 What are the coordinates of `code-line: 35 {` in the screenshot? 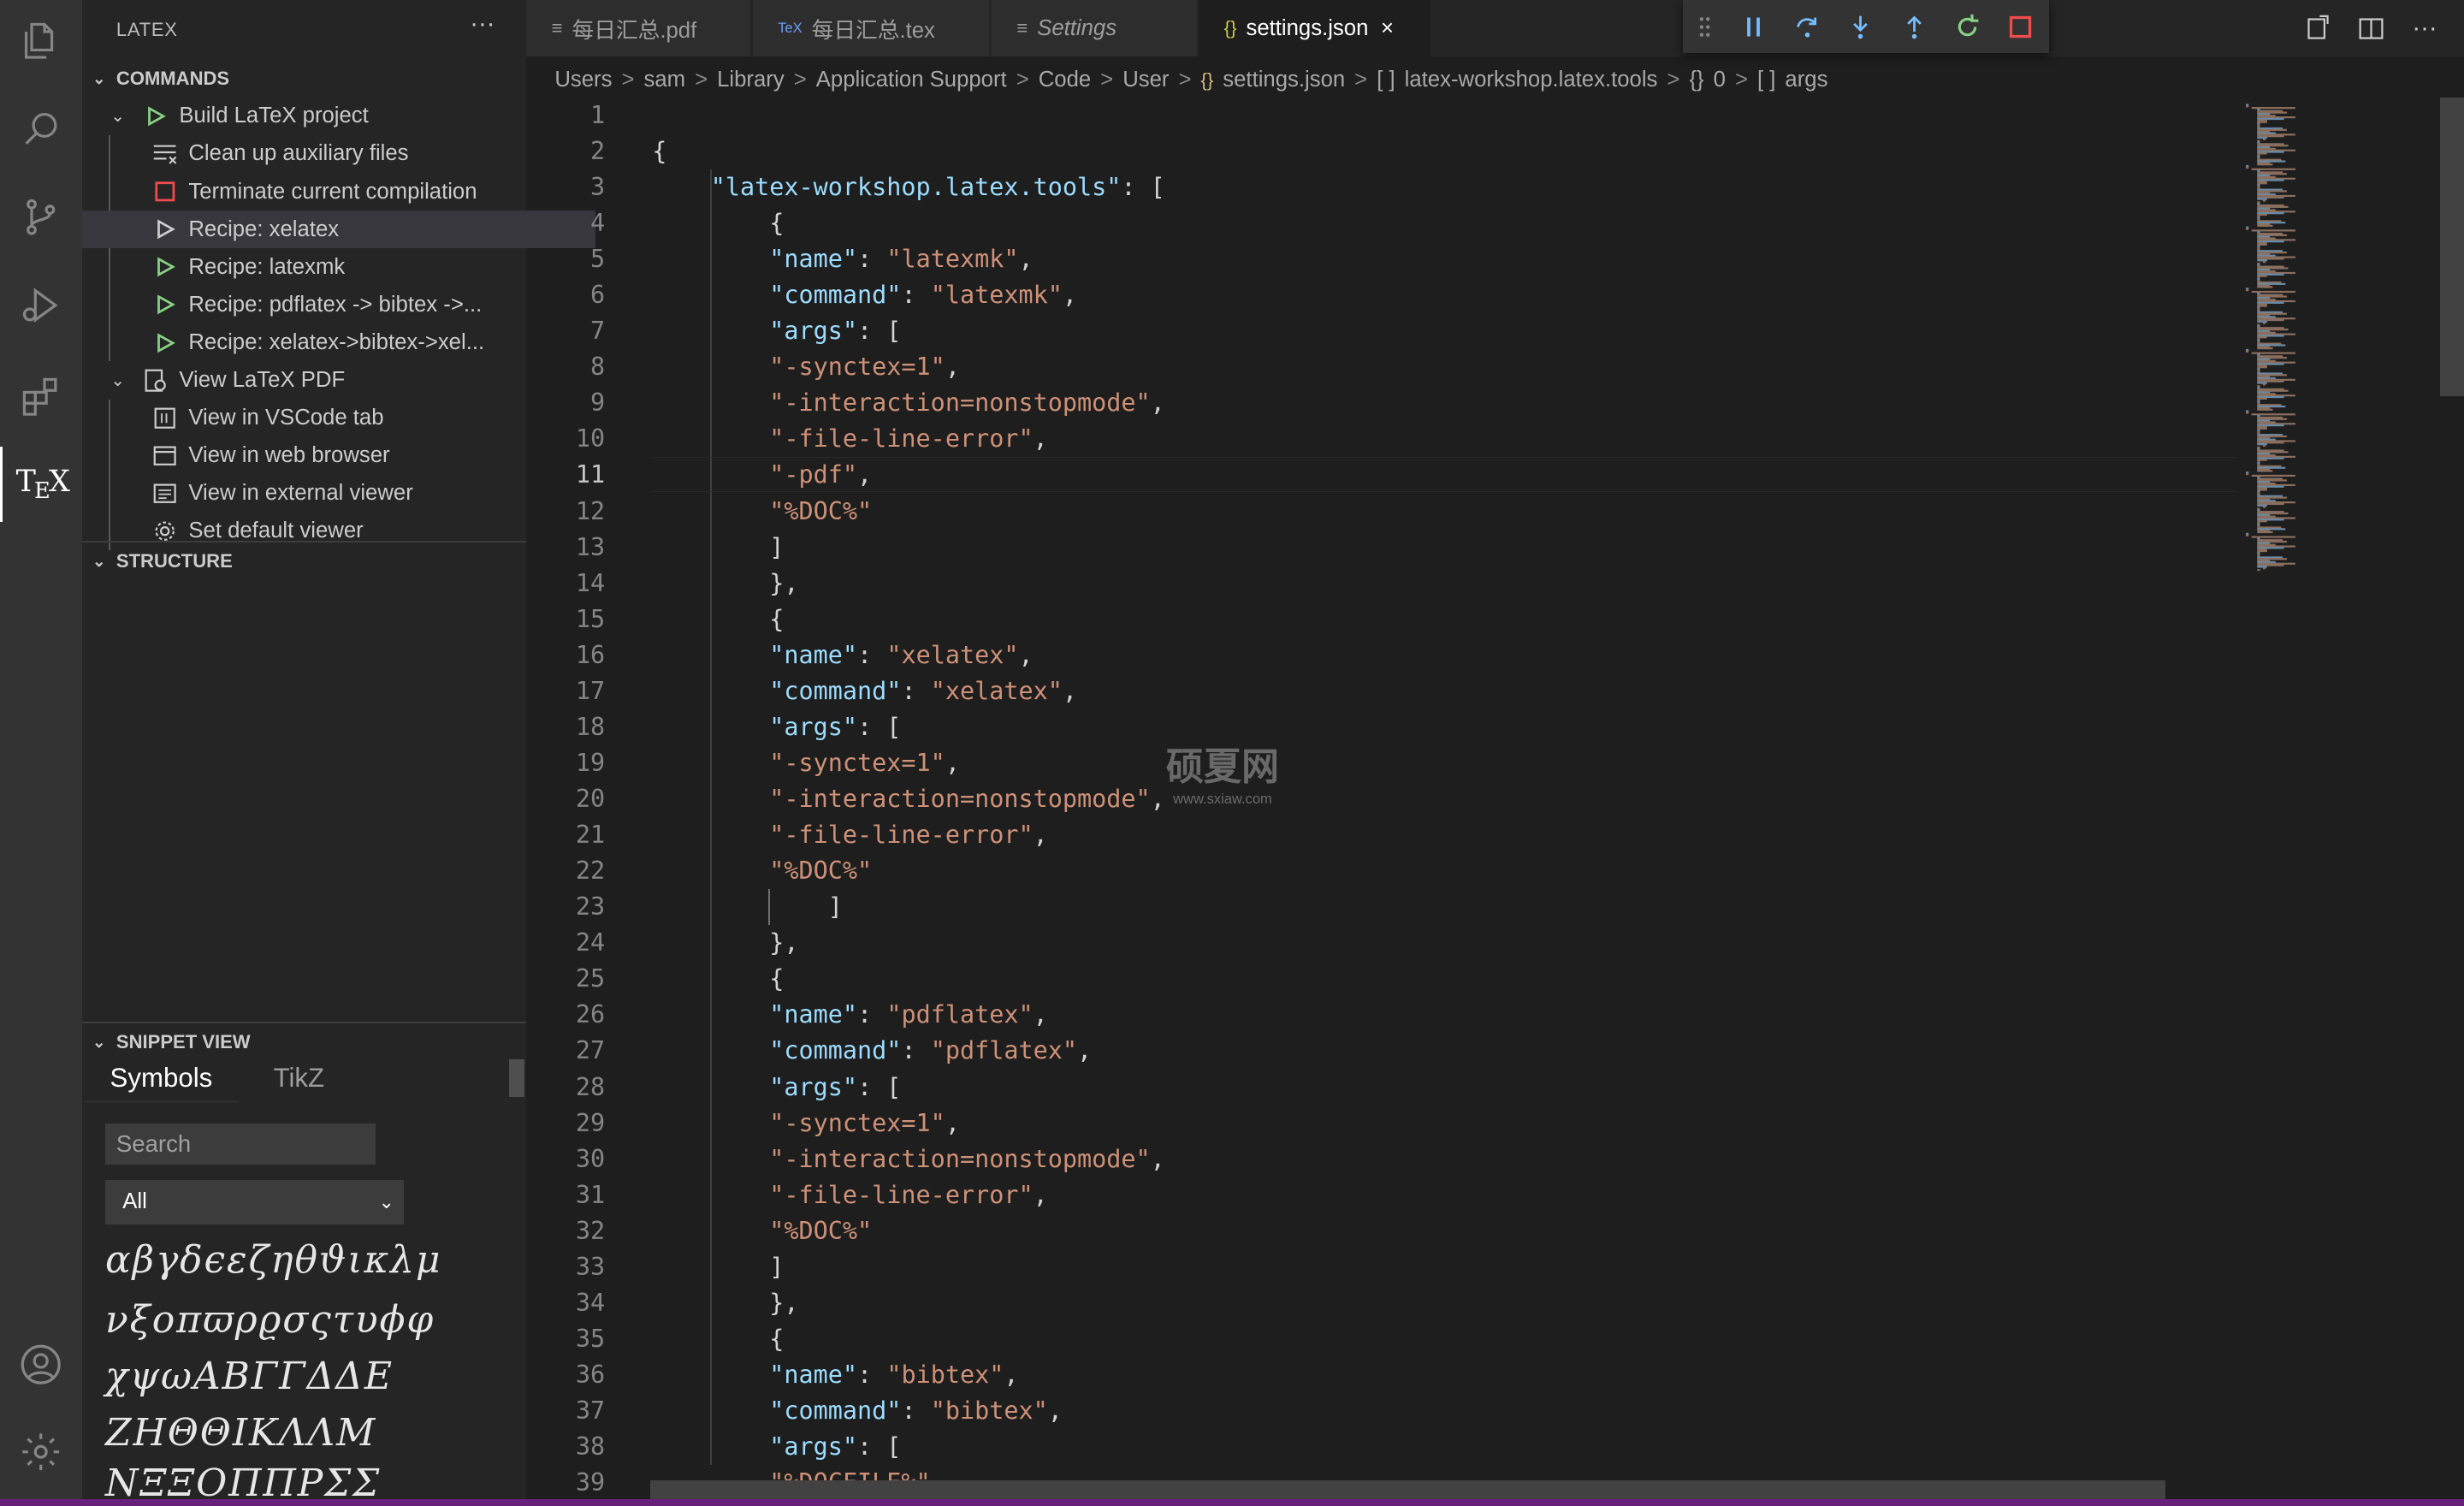 It's located at (1381, 1339).